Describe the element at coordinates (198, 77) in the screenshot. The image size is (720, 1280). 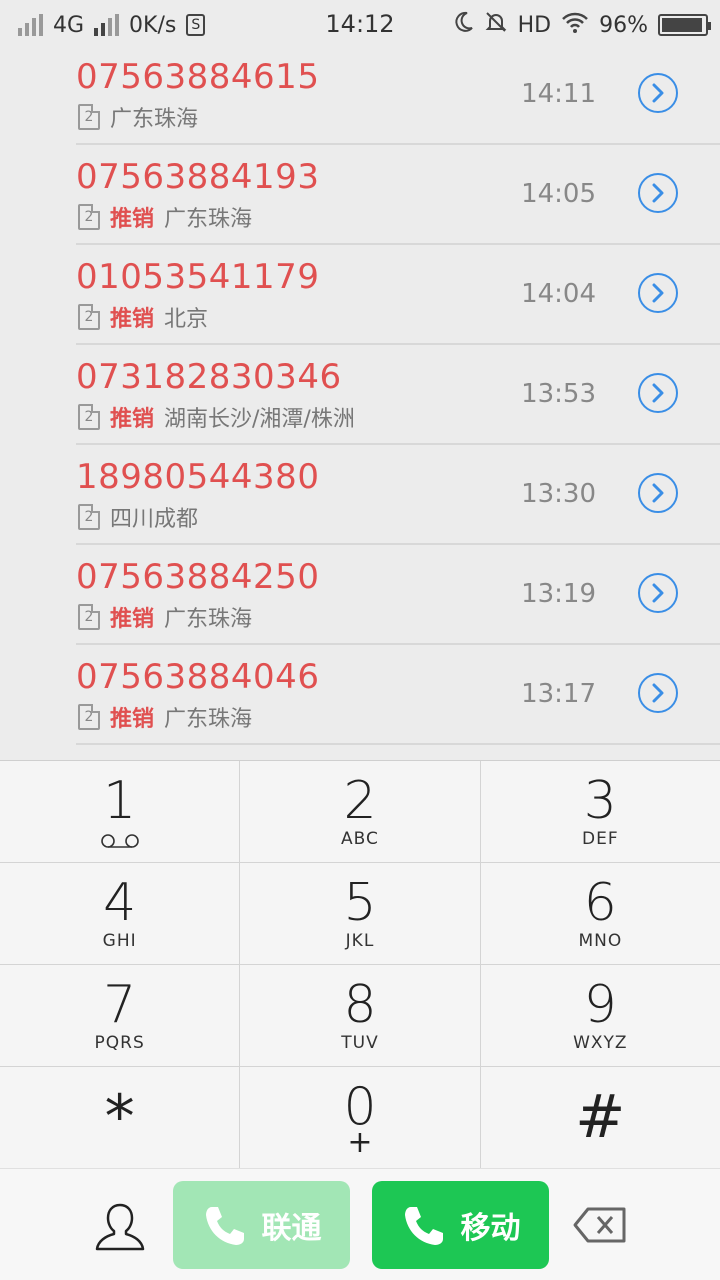
I see `call-number: 07563884615` at that location.